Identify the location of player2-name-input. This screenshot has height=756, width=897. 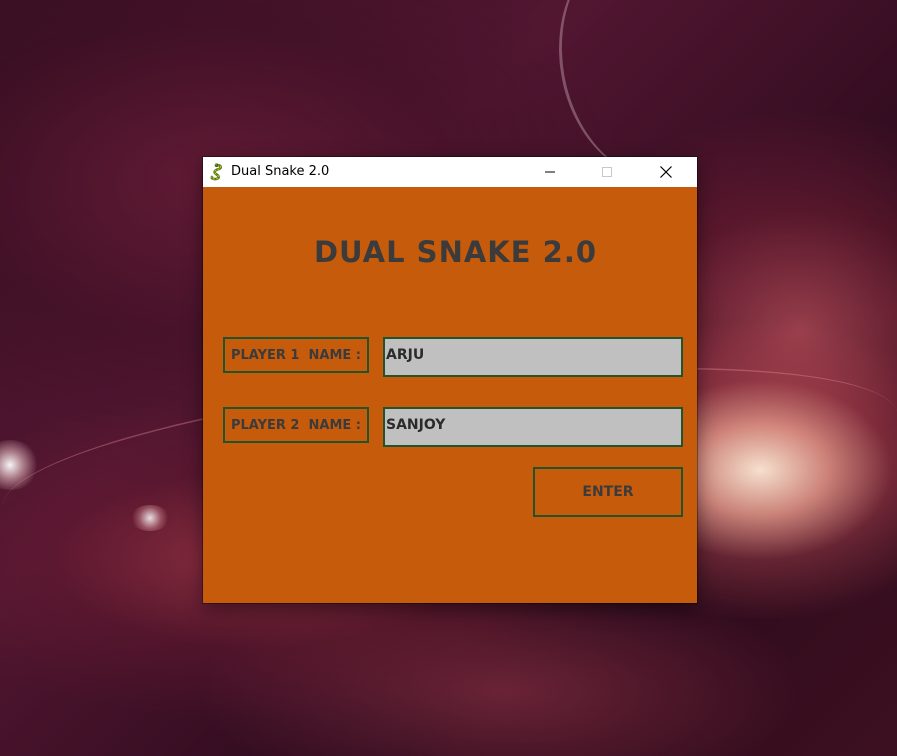
(533, 427).